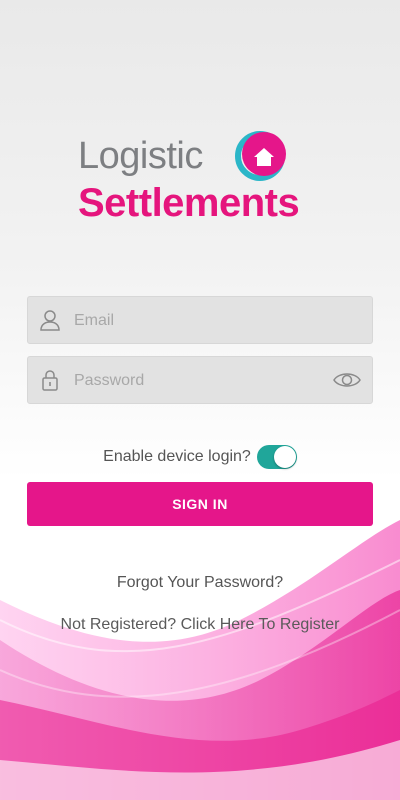 The width and height of the screenshot is (400, 800). I want to click on password-input, so click(199, 381).